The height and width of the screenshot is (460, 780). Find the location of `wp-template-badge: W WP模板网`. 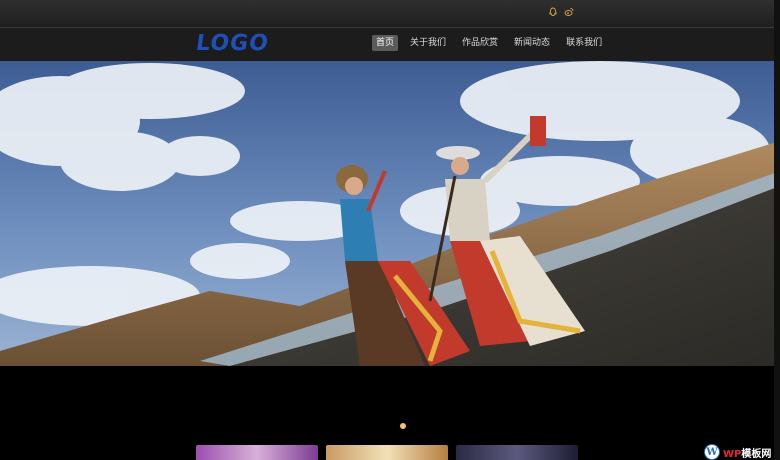

wp-template-badge: W WP模板网 is located at coordinates (737, 452).